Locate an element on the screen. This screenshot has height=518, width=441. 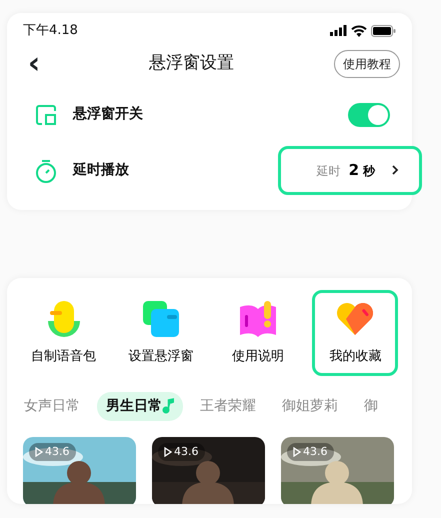
tutorial-button: 使用教程 is located at coordinates (367, 64).